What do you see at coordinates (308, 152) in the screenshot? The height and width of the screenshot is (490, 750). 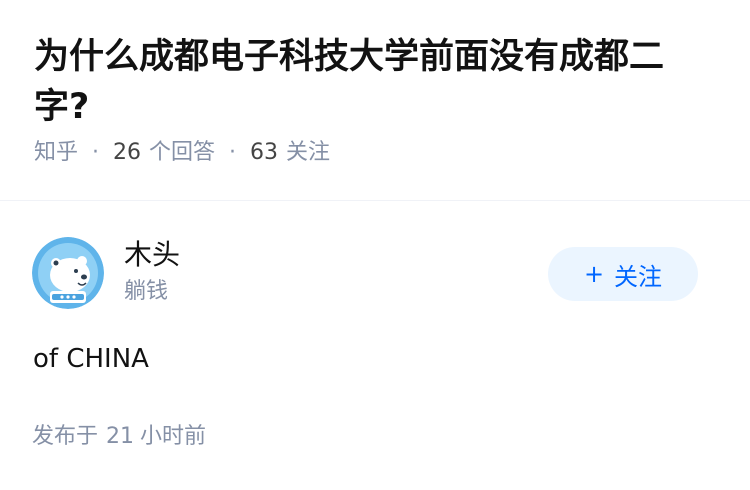 I see `follower-count-label: 关注` at bounding box center [308, 152].